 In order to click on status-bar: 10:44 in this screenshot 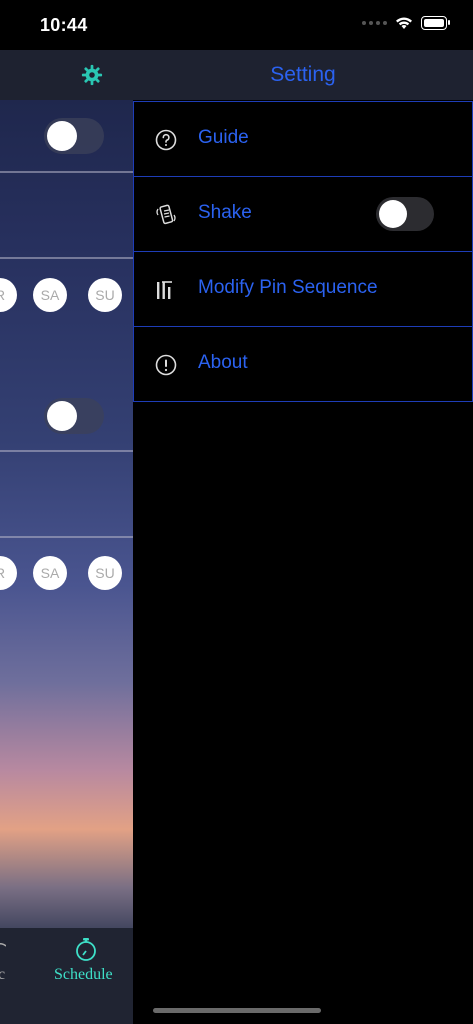, I will do `click(236, 25)`.